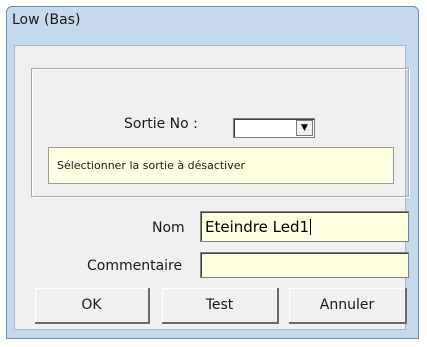 The image size is (427, 347). What do you see at coordinates (151, 165) in the screenshot?
I see `output-hint-text: Sélectionner la sortie à désactiver` at bounding box center [151, 165].